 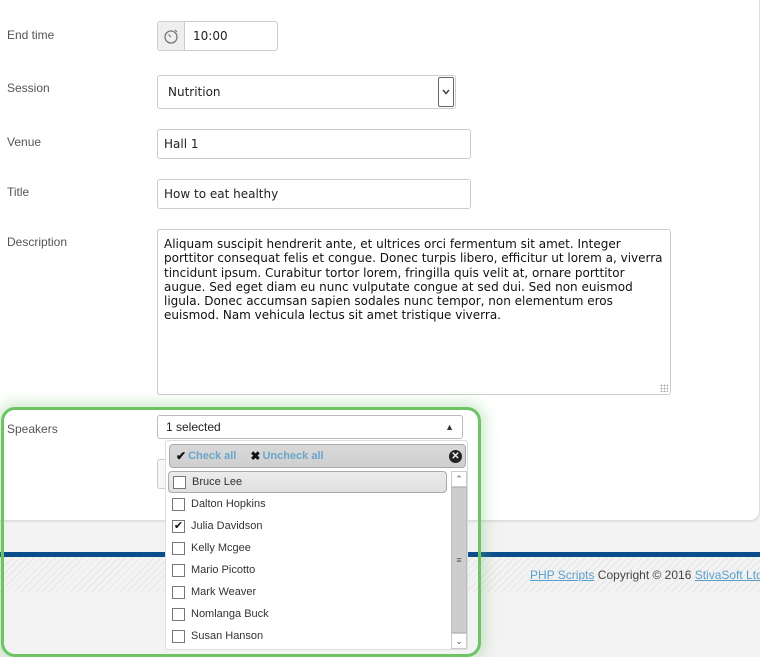 I want to click on x-icon: ✖, so click(x=255, y=456).